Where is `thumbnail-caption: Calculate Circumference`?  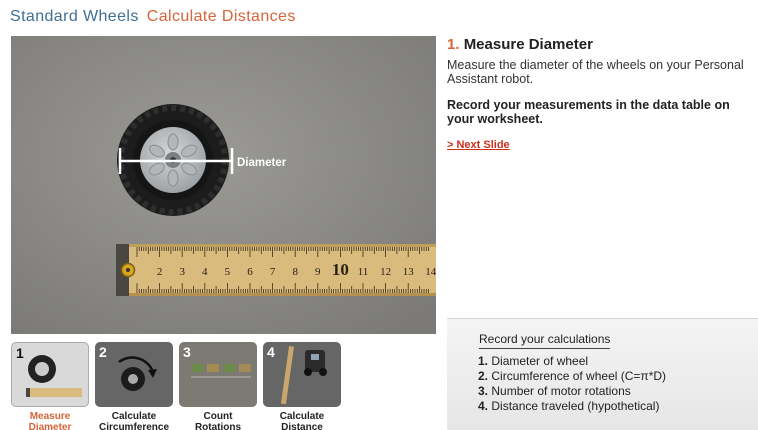
thumbnail-caption: Calculate Circumference is located at coordinates (134, 420).